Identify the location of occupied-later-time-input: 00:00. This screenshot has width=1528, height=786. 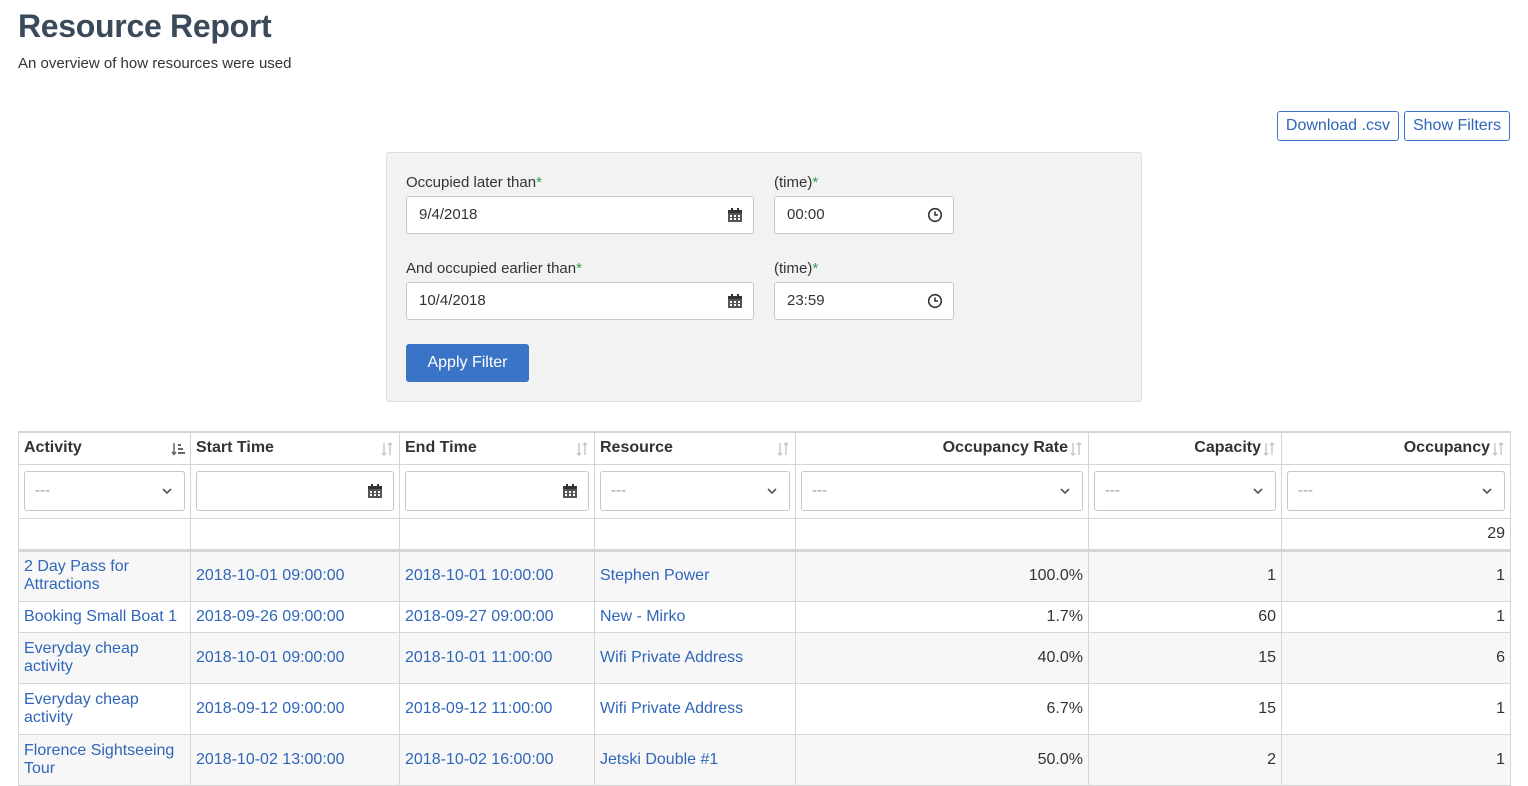
(864, 215).